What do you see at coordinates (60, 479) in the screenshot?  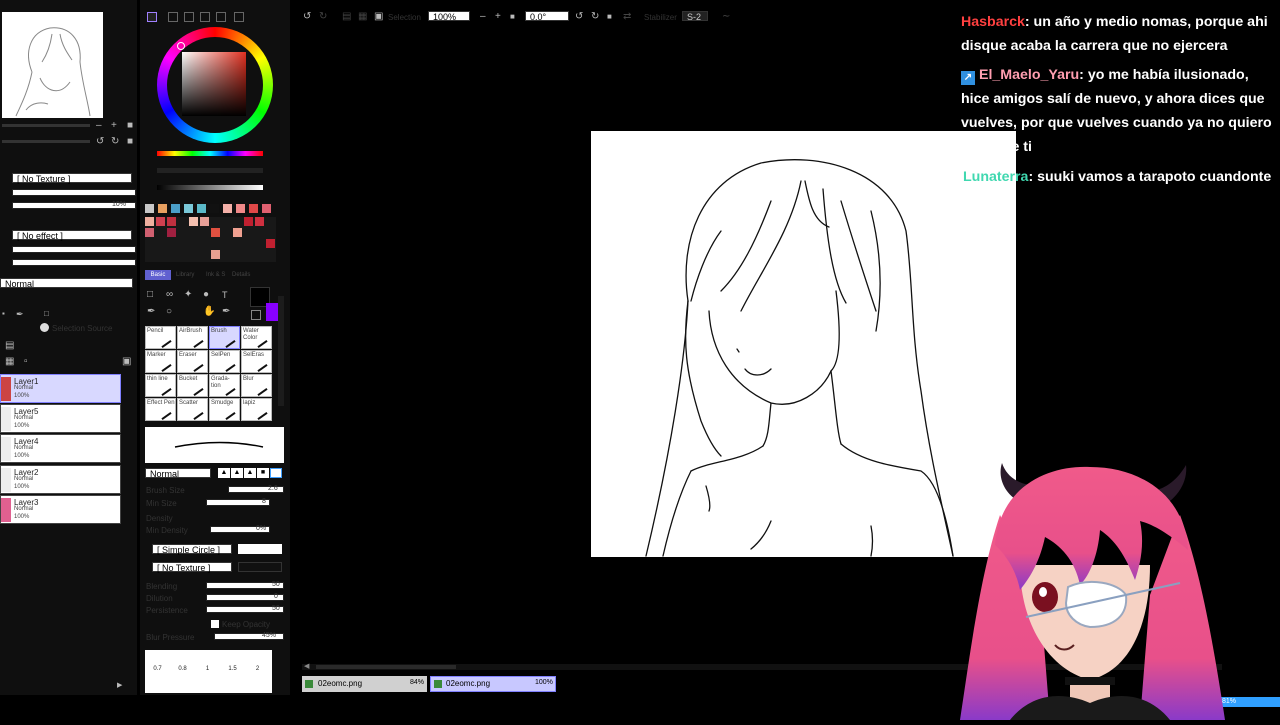 I see `layer-item: Layer2 Normal 100%` at bounding box center [60, 479].